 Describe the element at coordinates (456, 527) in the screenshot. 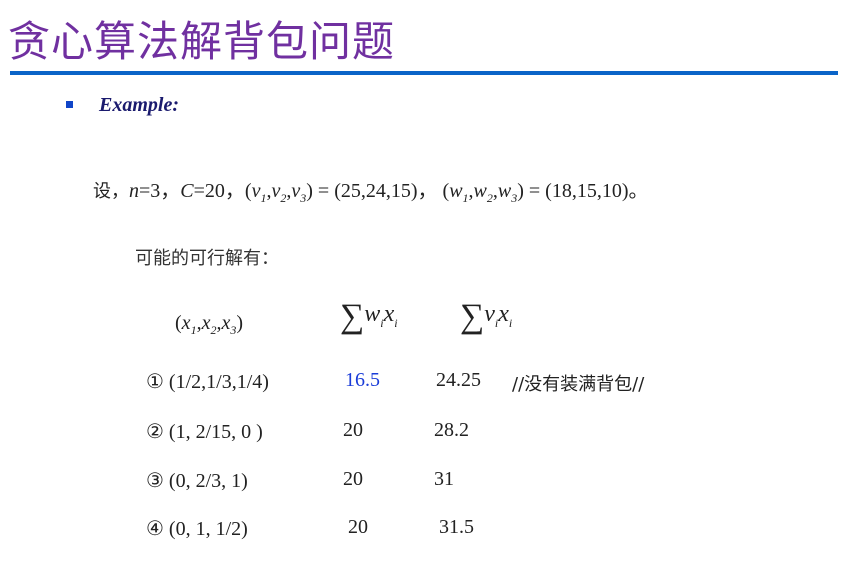

I see `row-4-value: 31.5` at that location.